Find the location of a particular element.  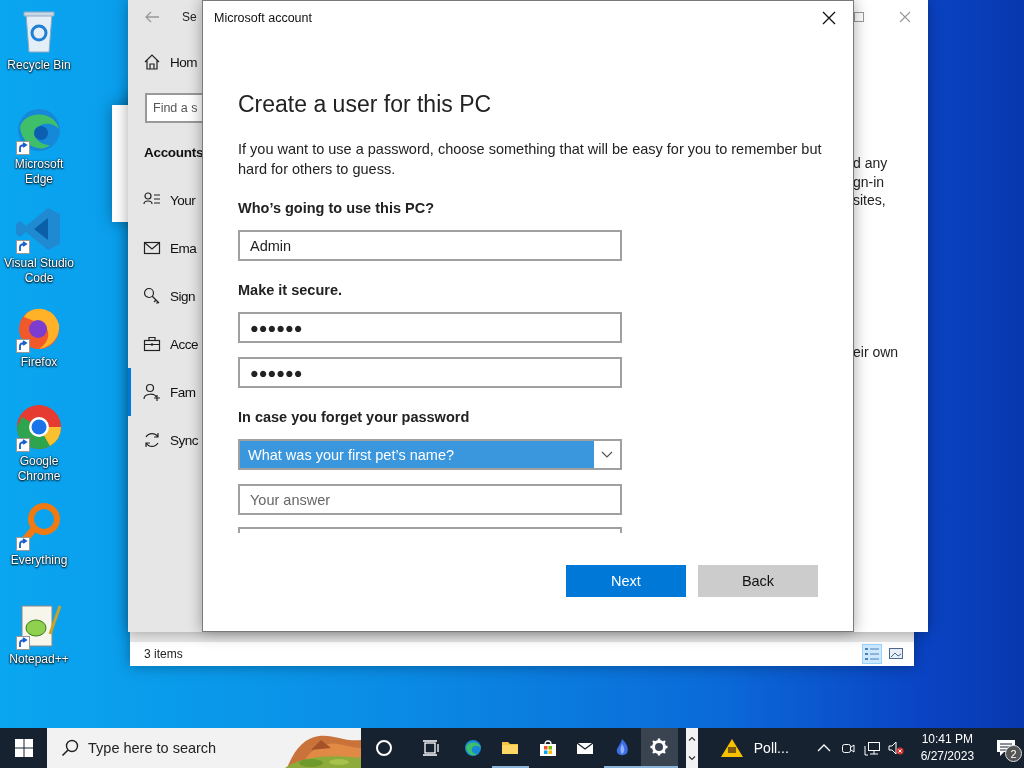

field-label: Make it secure. is located at coordinates (290, 290).